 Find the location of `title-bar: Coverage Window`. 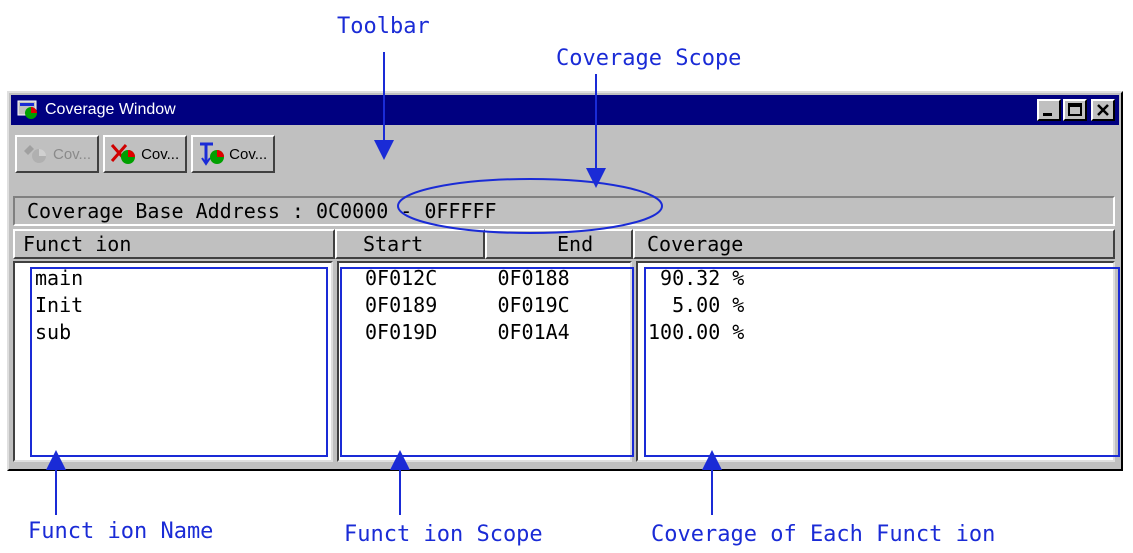

title-bar: Coverage Window is located at coordinates (565, 110).